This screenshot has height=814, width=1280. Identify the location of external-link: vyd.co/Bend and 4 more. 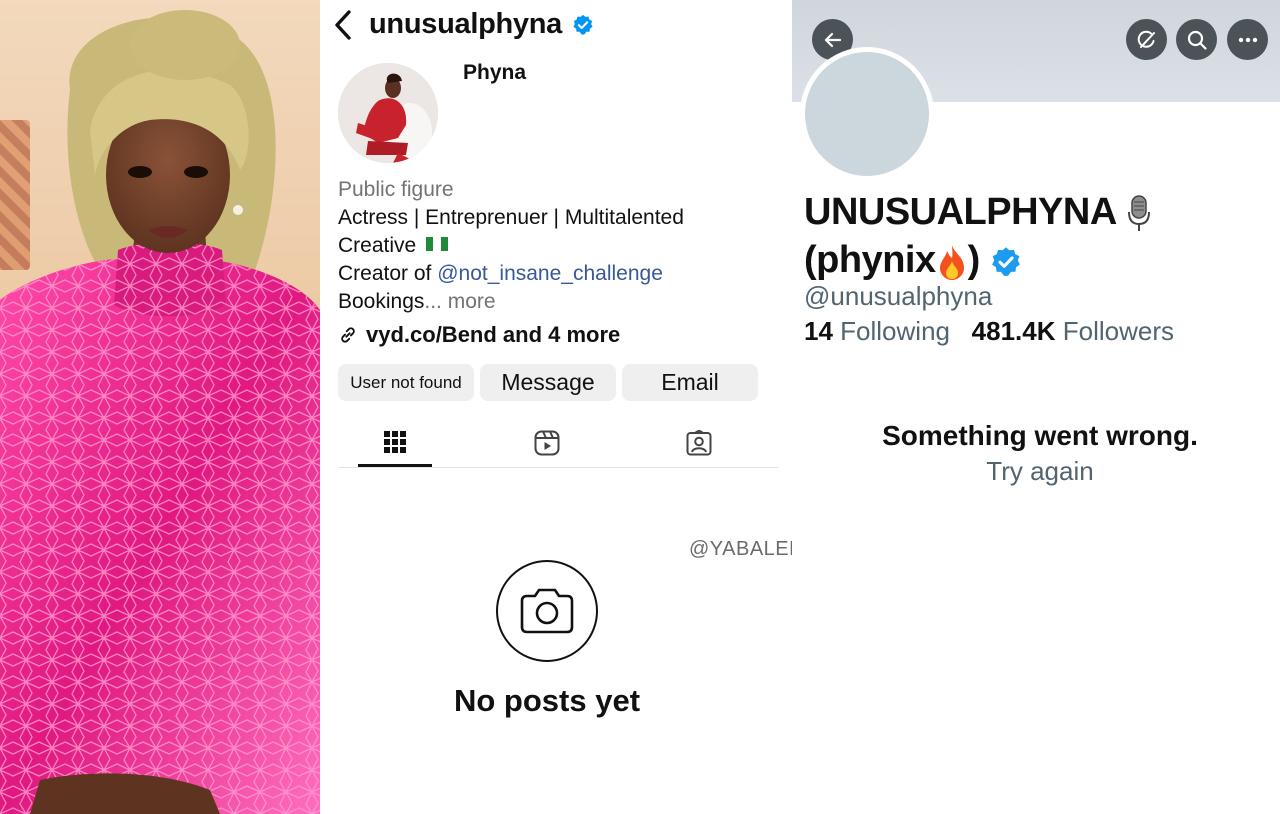
(479, 335).